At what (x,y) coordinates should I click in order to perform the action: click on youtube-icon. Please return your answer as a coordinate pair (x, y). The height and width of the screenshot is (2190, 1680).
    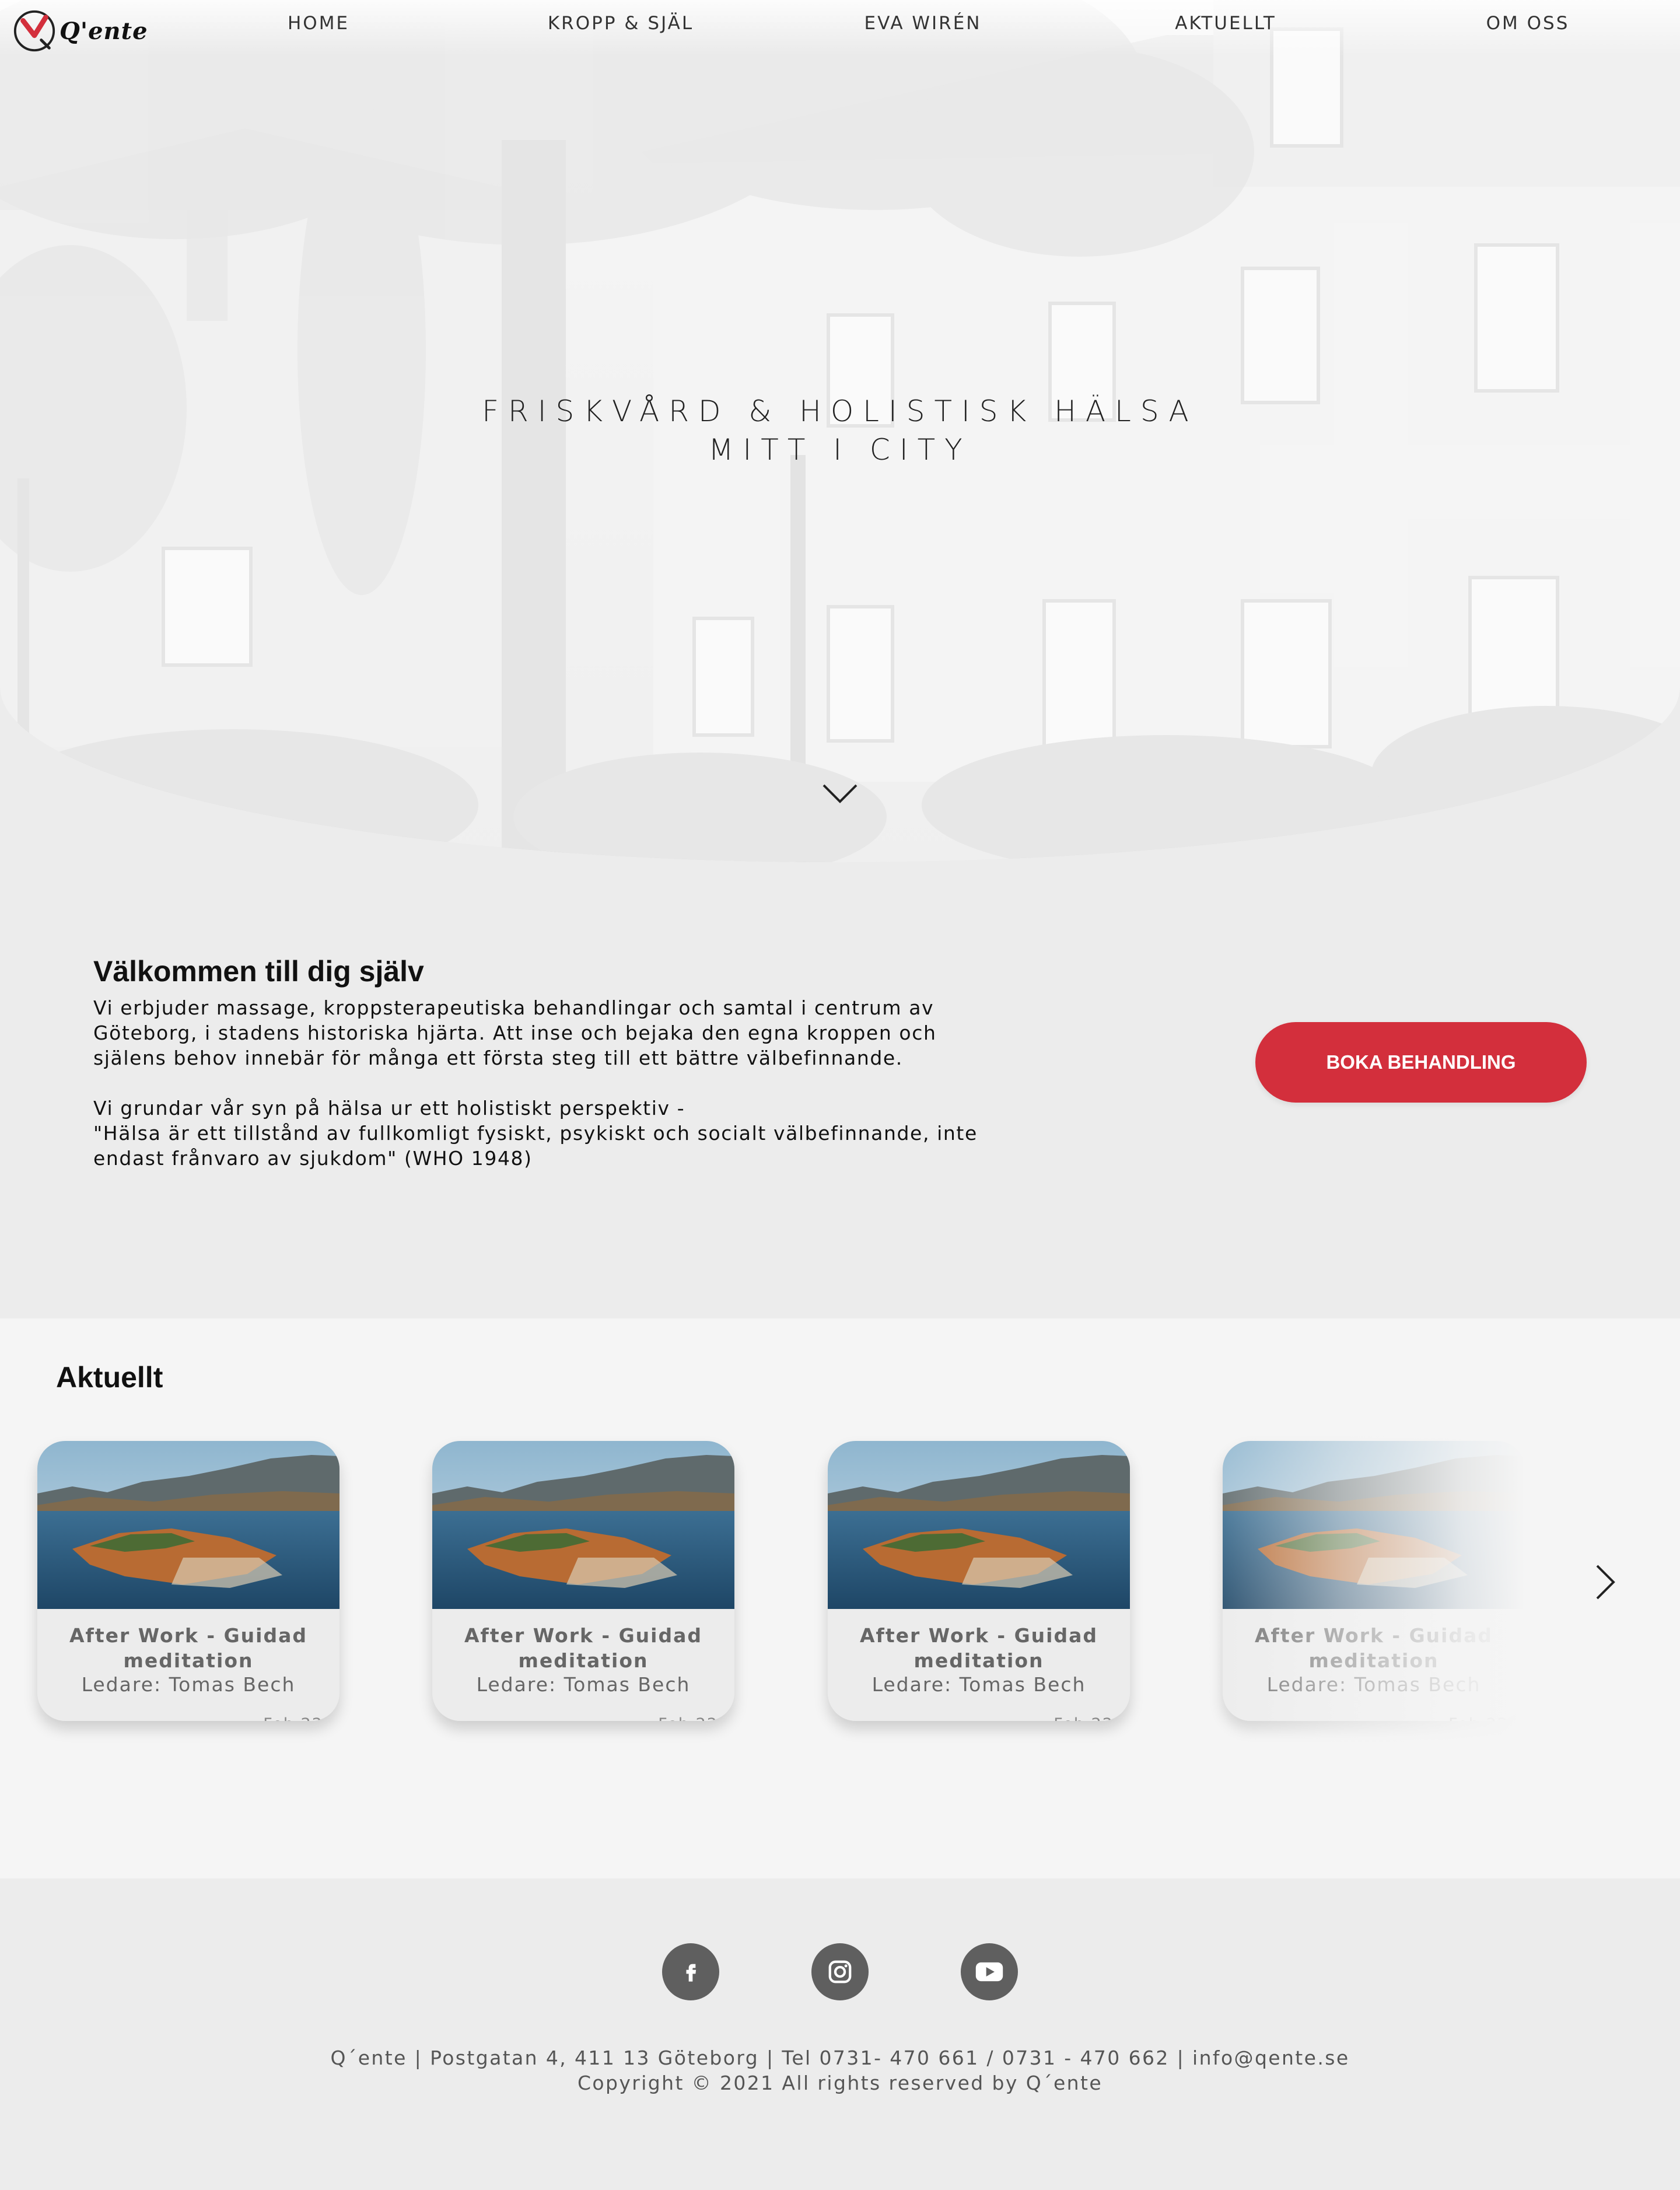
    Looking at the image, I should click on (989, 1972).